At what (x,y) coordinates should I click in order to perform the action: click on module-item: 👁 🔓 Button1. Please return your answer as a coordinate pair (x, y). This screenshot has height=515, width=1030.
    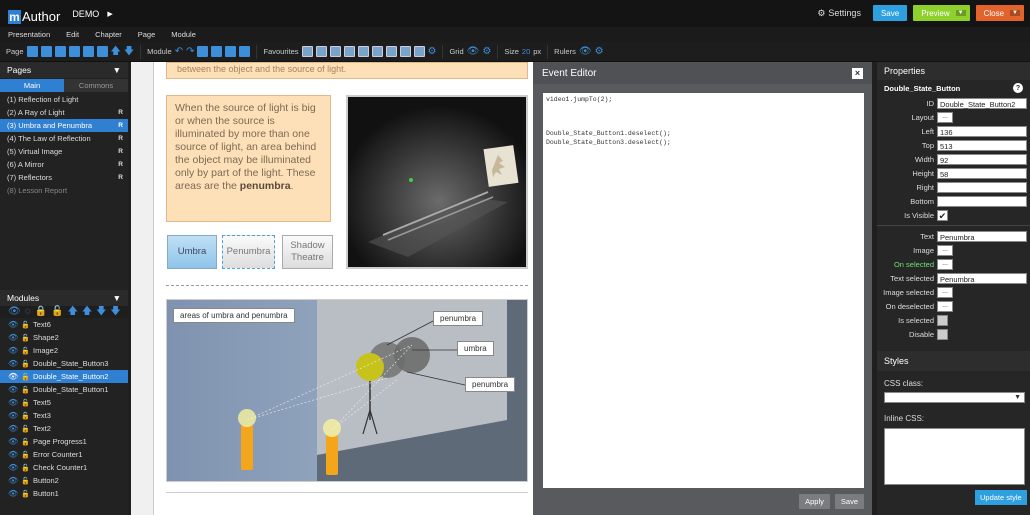
    Looking at the image, I should click on (64, 493).